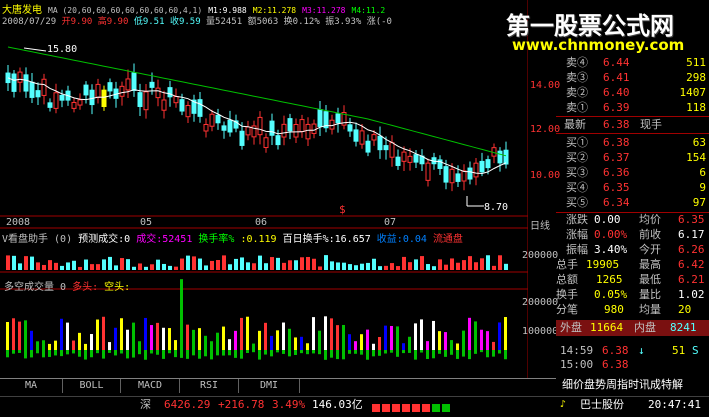  I want to click on bid-row-4: 买④ 6.35 9, so click(632, 188).